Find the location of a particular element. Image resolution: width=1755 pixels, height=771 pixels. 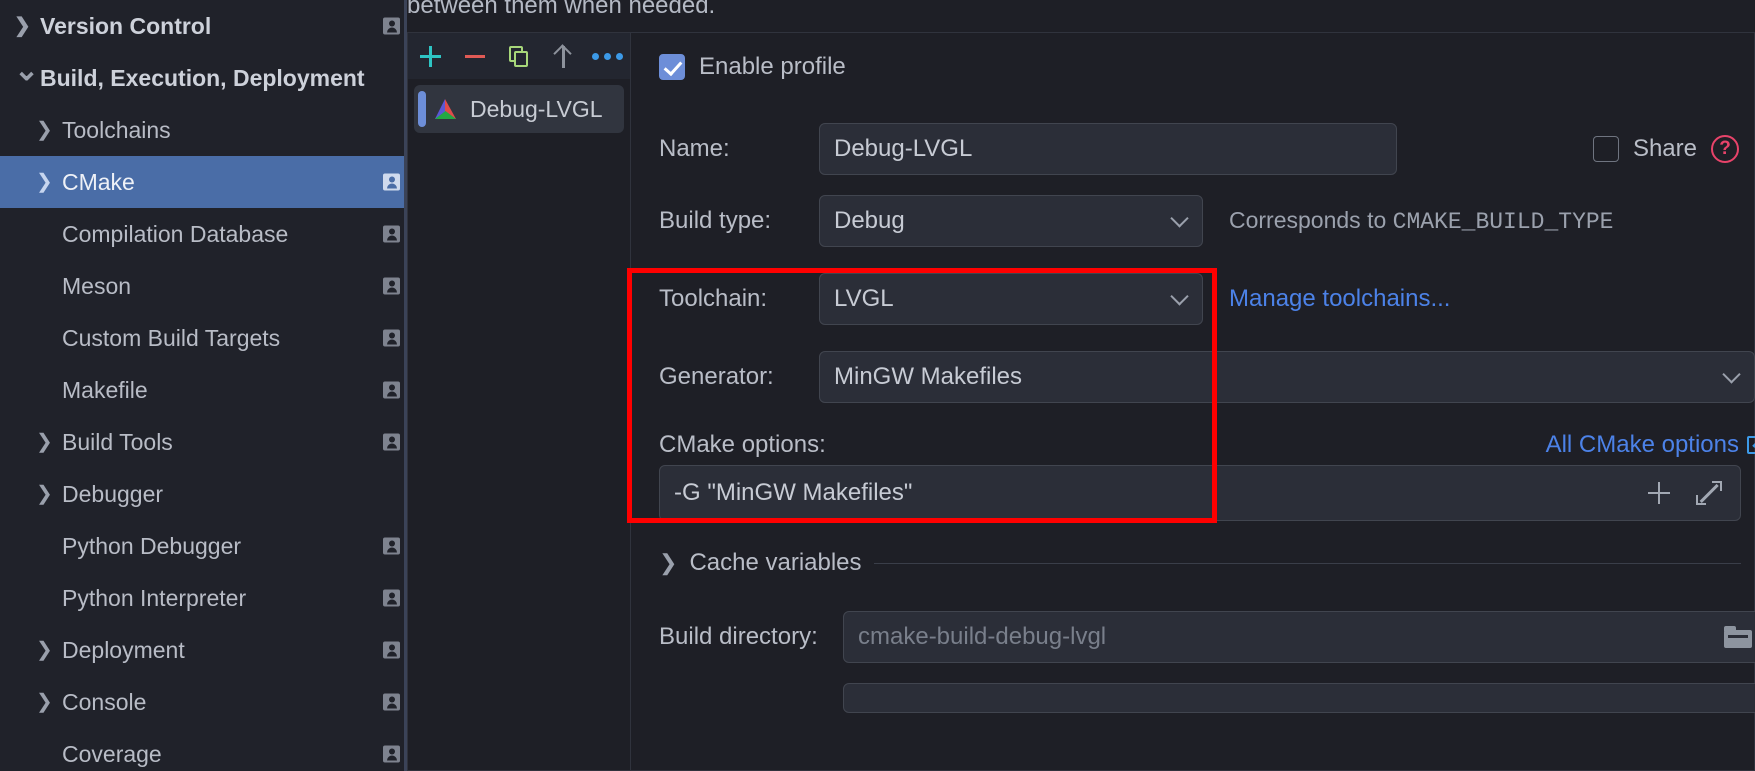

generator-select: MinGW Makefiles is located at coordinates (1287, 377).